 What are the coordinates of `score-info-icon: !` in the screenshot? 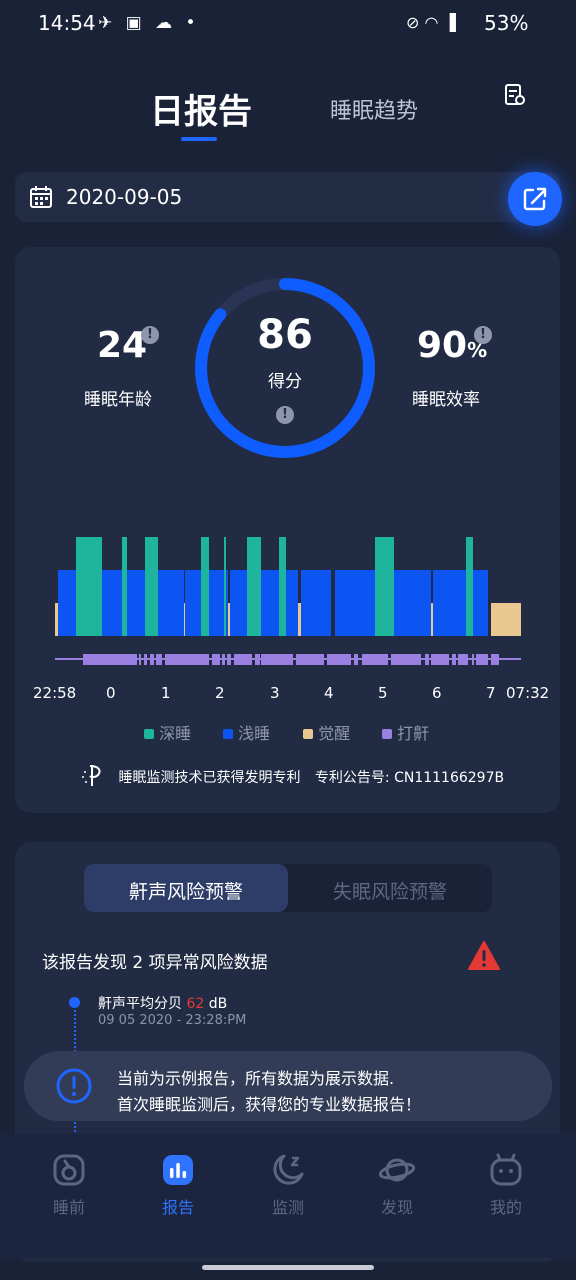 It's located at (285, 415).